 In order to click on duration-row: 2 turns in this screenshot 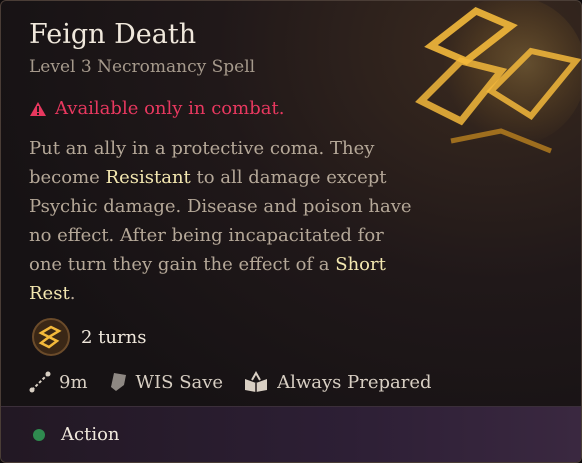, I will do `click(88, 337)`.